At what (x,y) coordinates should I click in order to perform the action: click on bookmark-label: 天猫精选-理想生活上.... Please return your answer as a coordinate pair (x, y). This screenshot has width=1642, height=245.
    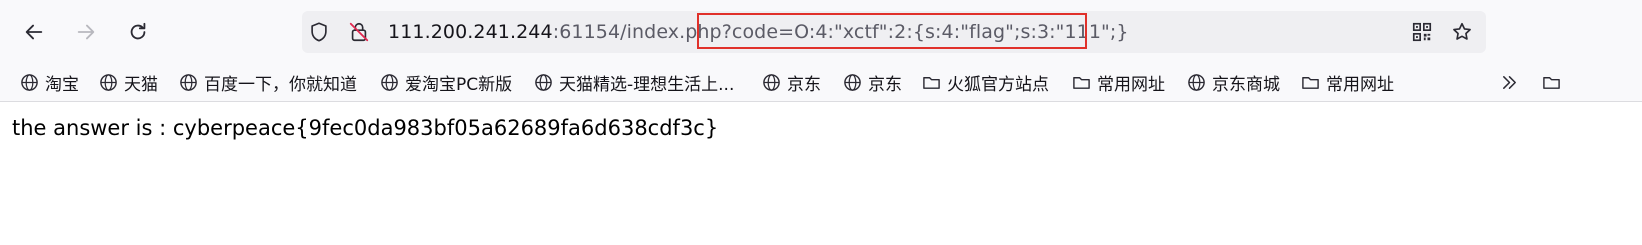
    Looking at the image, I should click on (647, 84).